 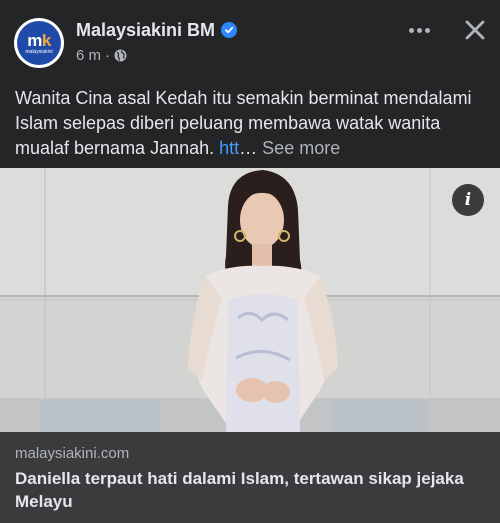 I want to click on close-icon, so click(x=475, y=30).